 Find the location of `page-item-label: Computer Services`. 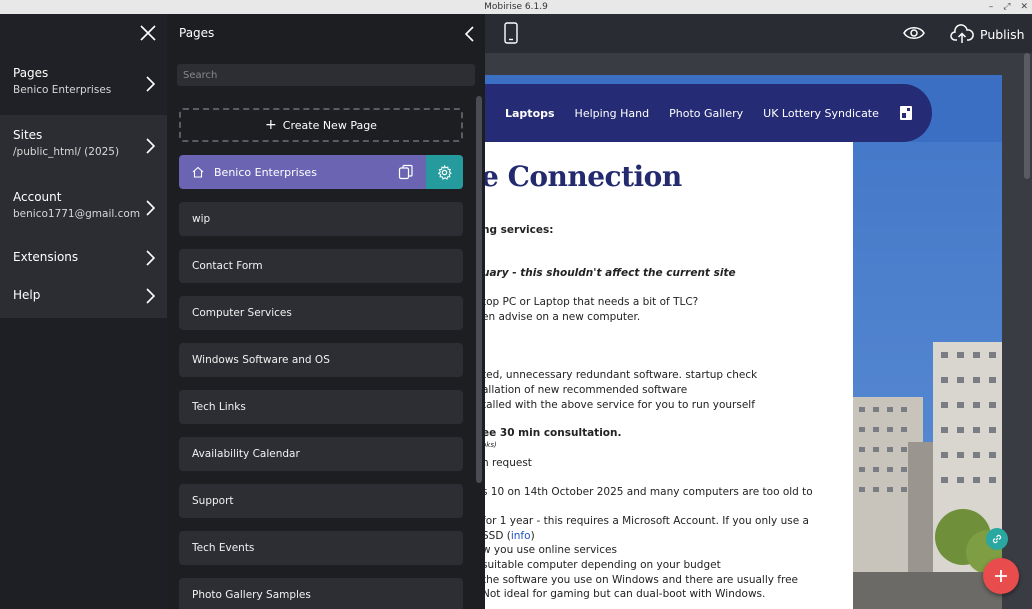

page-item-label: Computer Services is located at coordinates (242, 313).